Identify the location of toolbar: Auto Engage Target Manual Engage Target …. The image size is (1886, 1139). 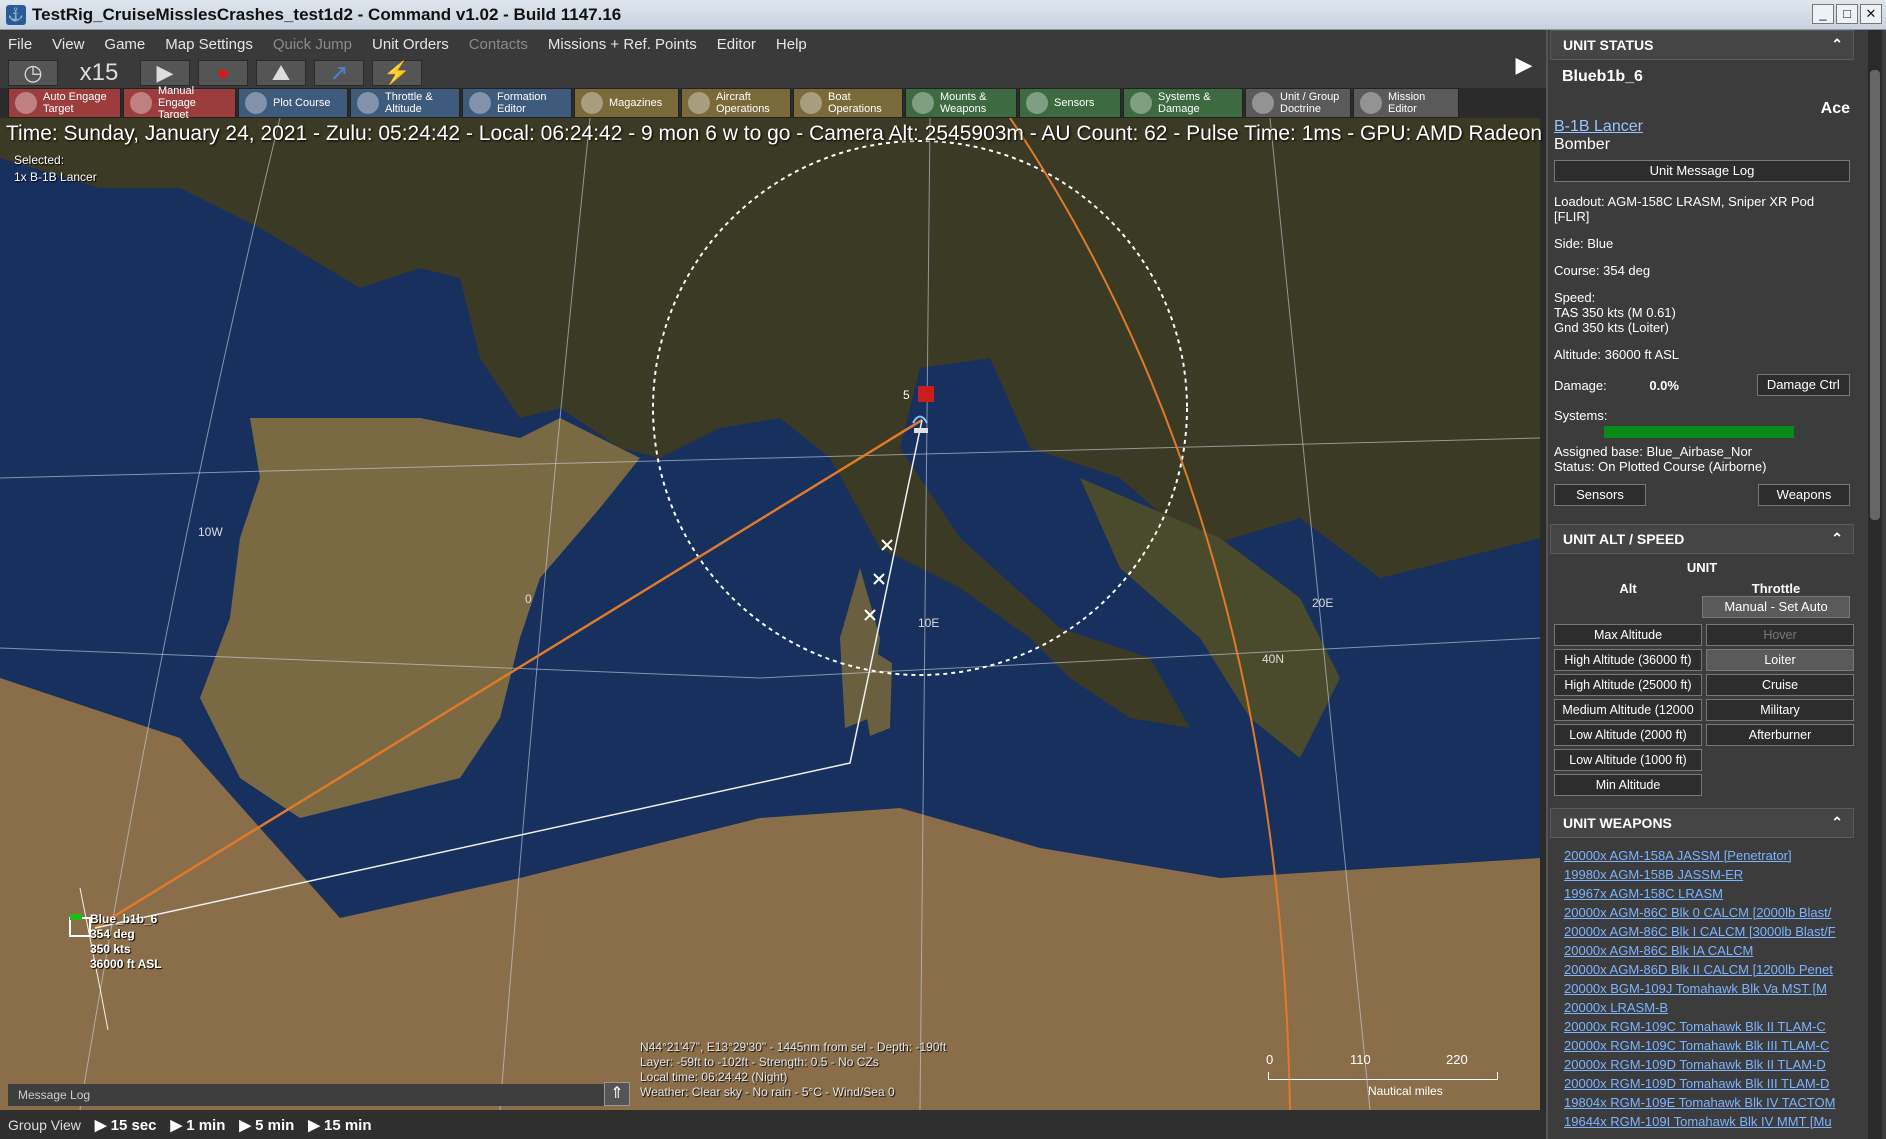
(777, 103).